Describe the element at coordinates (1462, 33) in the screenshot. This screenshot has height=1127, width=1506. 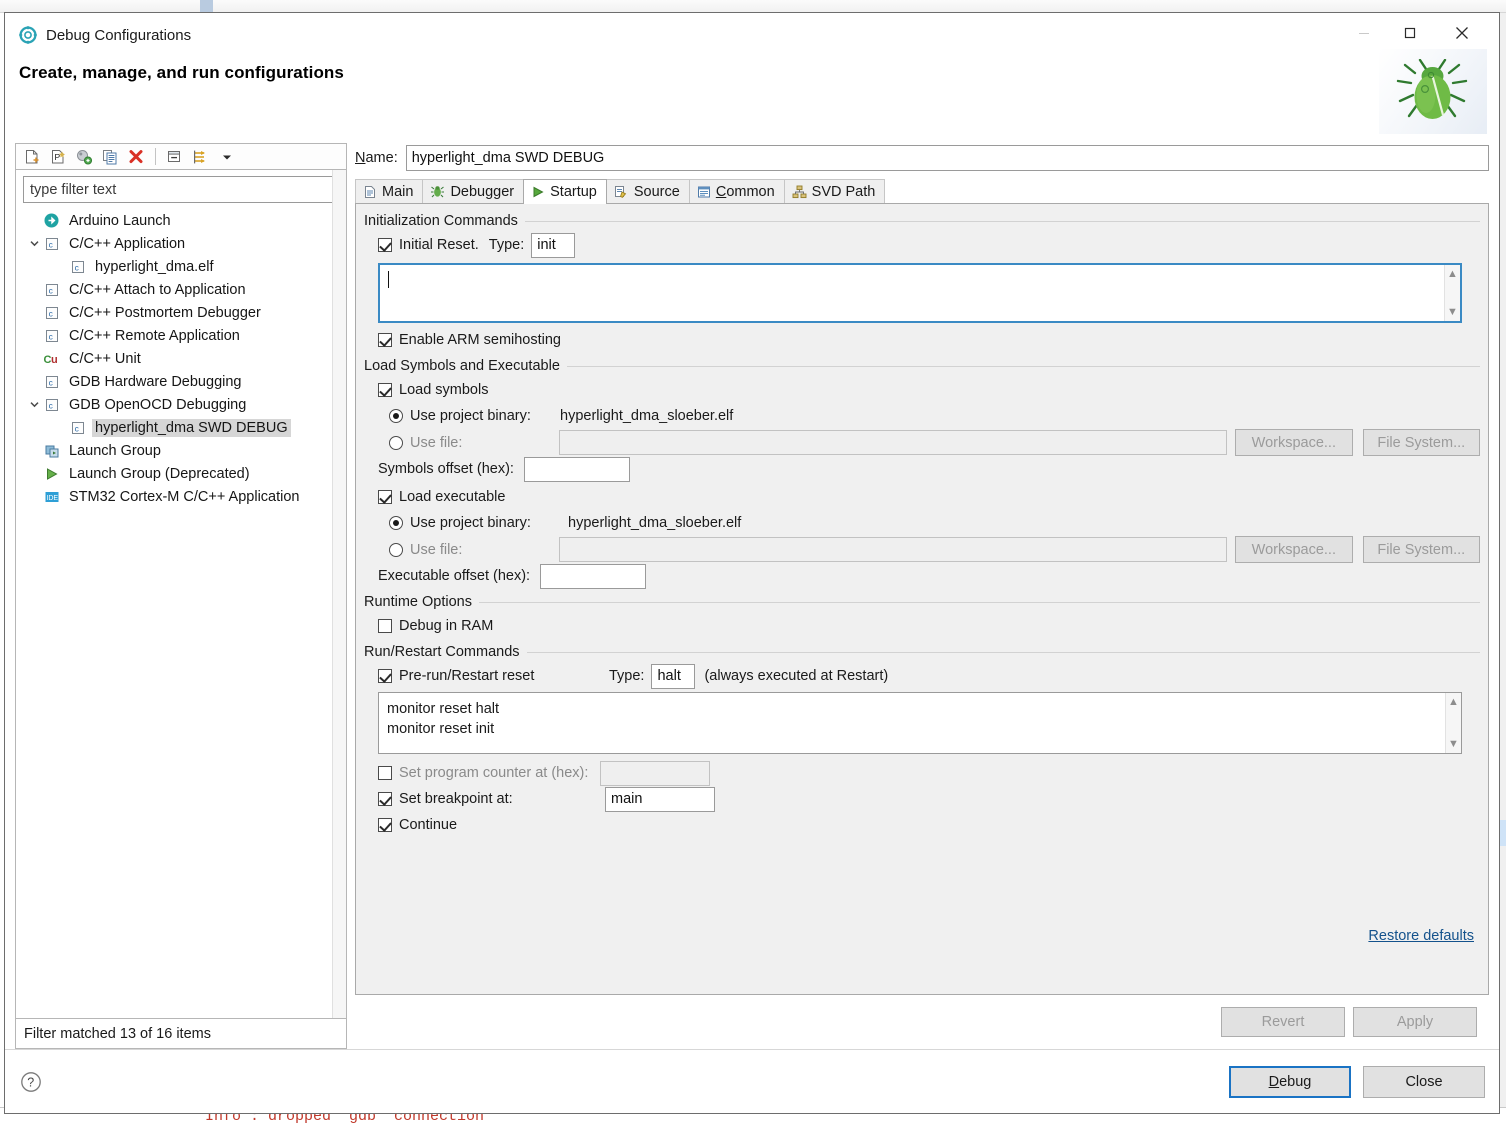
I see `close-window-button` at that location.